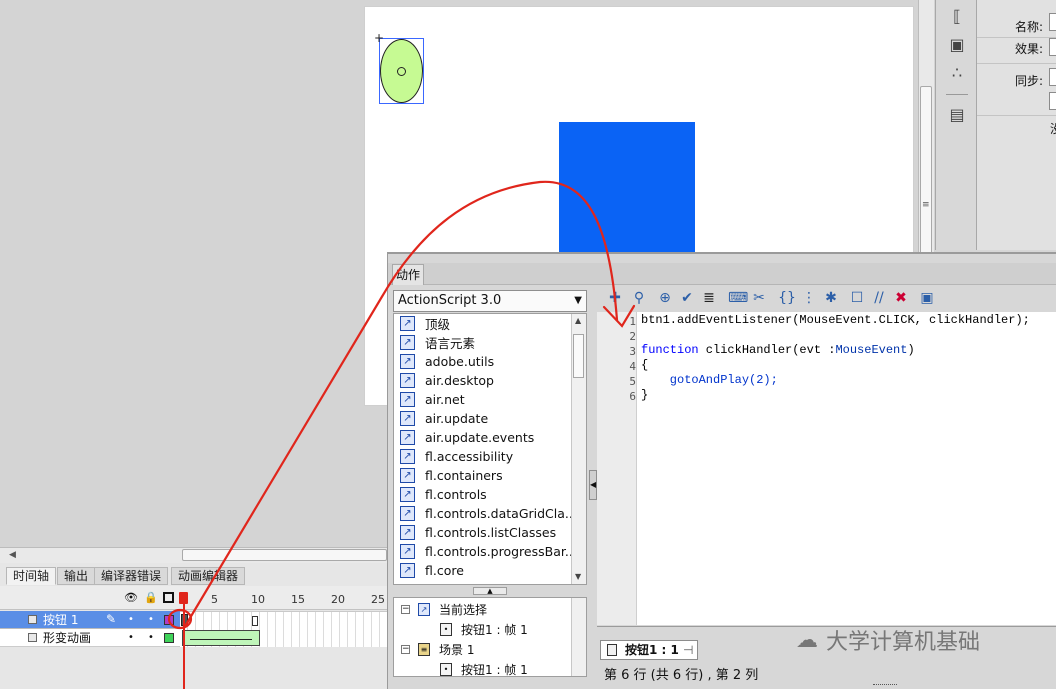  What do you see at coordinates (90, 620) in the screenshot?
I see `layer-row-button1: 按钮 1 ✎ • •` at bounding box center [90, 620].